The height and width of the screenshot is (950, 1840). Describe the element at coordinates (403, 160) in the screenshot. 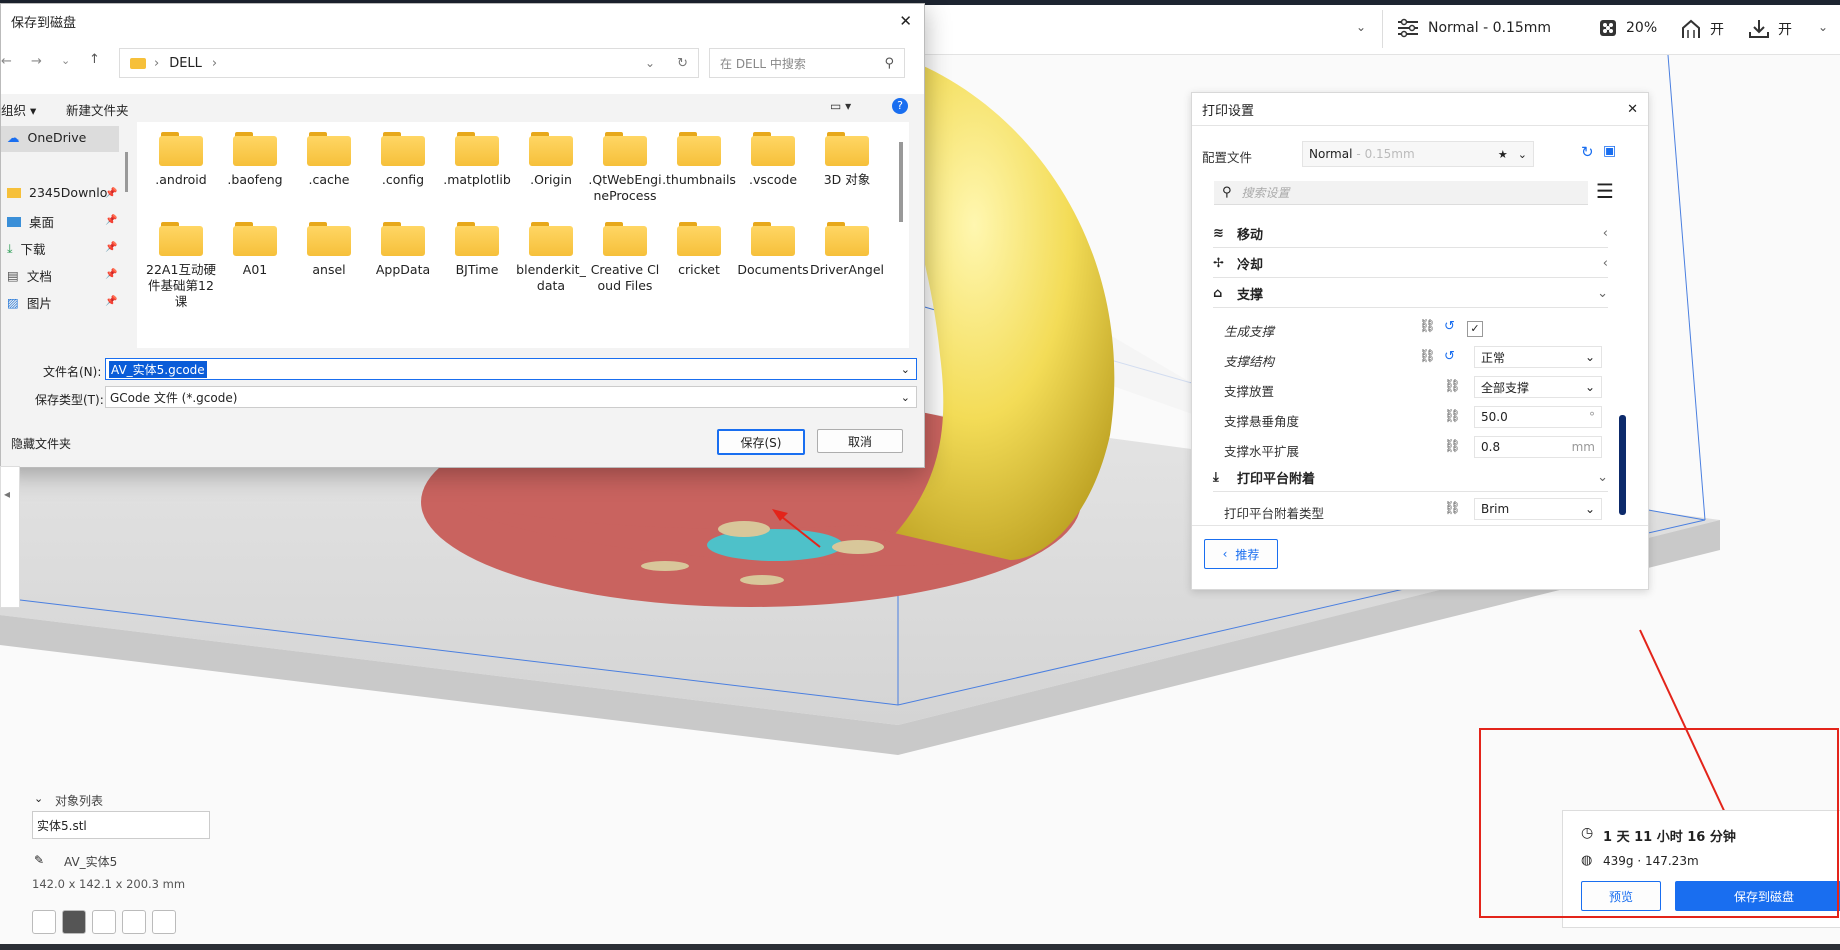

I see `folder-item: .config` at that location.